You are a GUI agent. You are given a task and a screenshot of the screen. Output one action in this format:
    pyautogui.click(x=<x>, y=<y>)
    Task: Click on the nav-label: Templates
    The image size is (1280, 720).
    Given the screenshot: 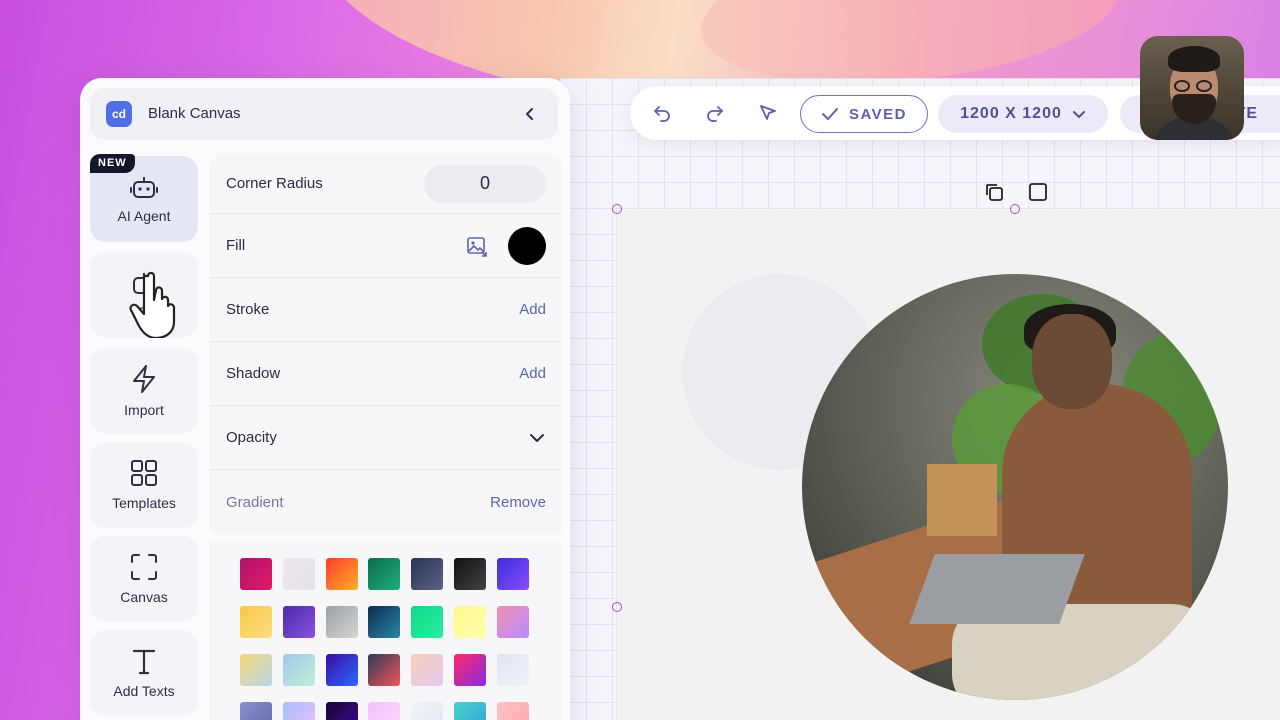 What is the action you would take?
    pyautogui.click(x=144, y=503)
    